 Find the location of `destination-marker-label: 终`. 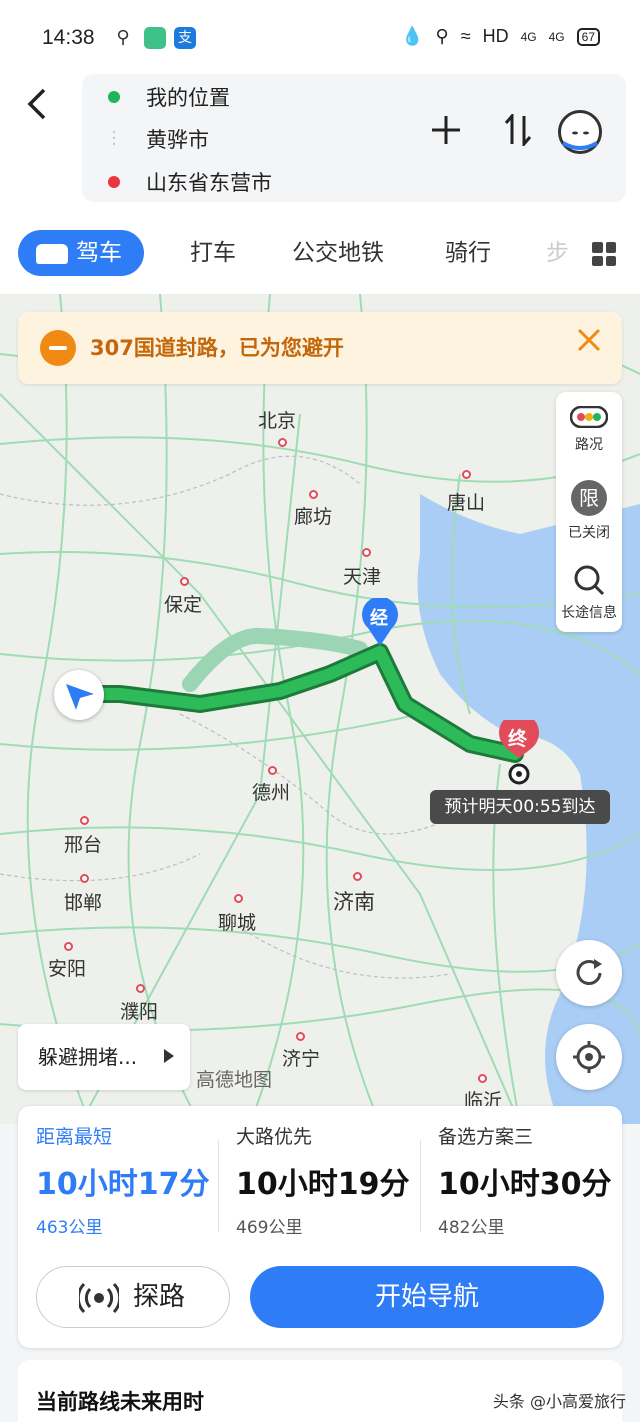

destination-marker-label: 终 is located at coordinates (518, 739).